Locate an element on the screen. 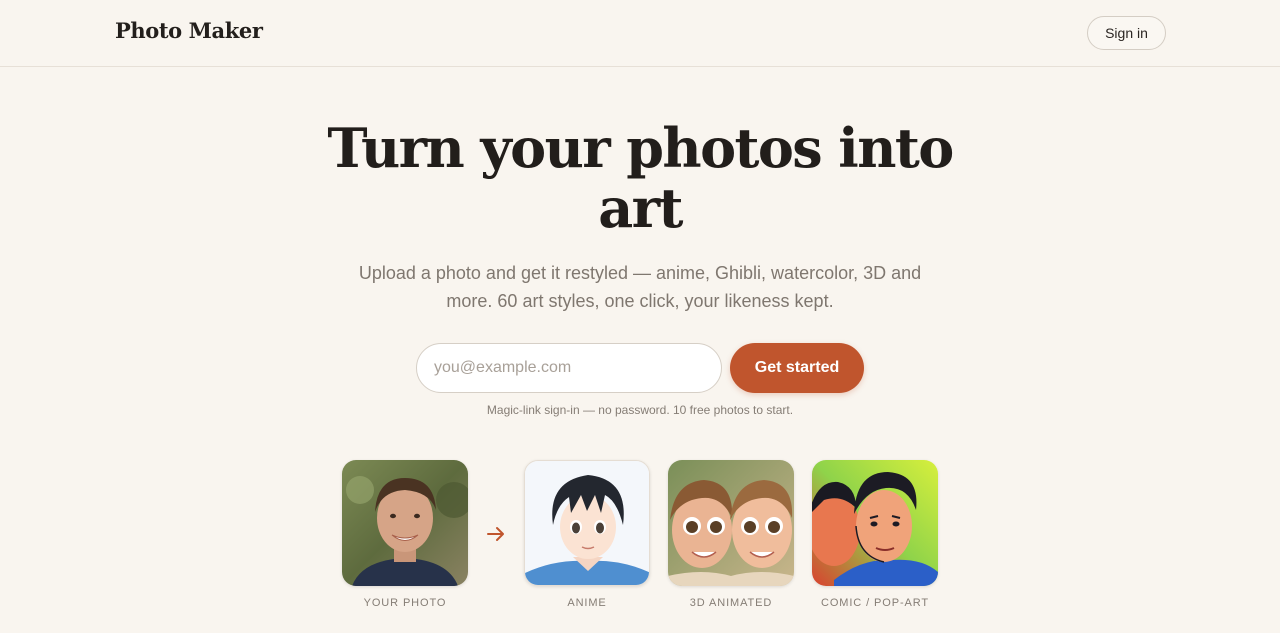  anime-style-thumbnail is located at coordinates (587, 523).